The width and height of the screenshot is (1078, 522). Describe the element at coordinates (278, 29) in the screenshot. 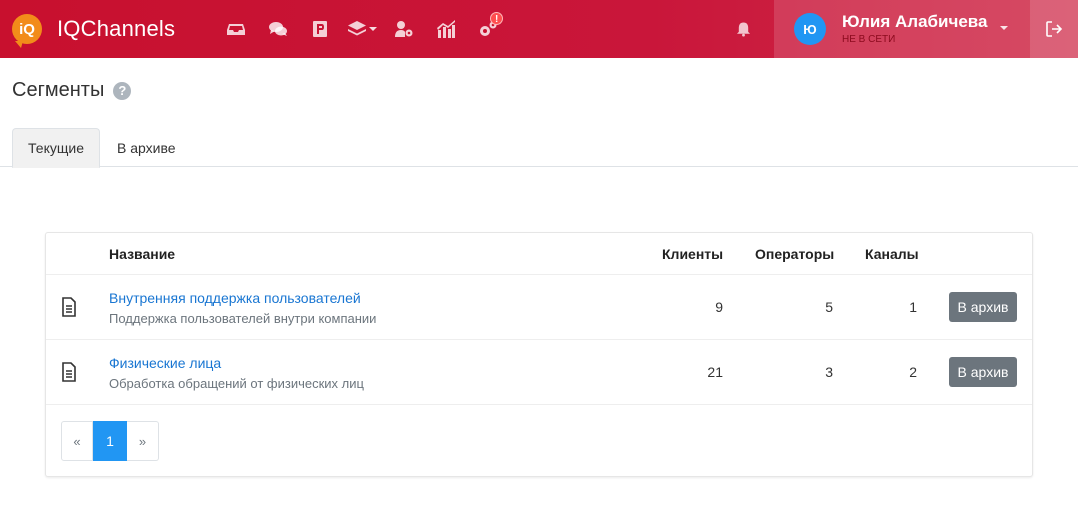

I see `chats-icon` at that location.